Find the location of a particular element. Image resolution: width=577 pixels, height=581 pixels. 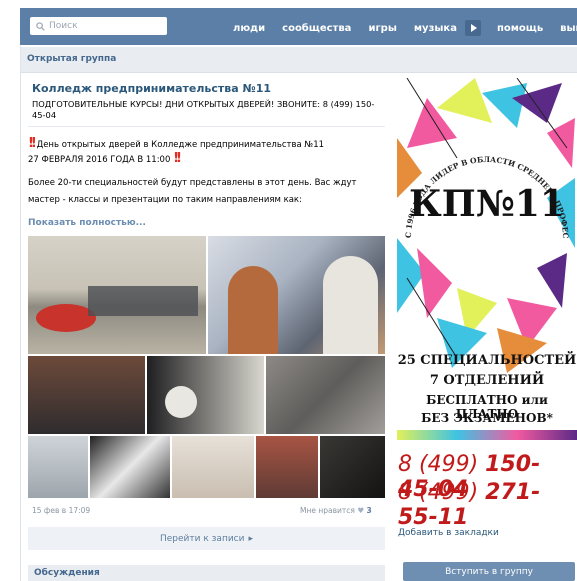

photo-lab is located at coordinates (58, 467).